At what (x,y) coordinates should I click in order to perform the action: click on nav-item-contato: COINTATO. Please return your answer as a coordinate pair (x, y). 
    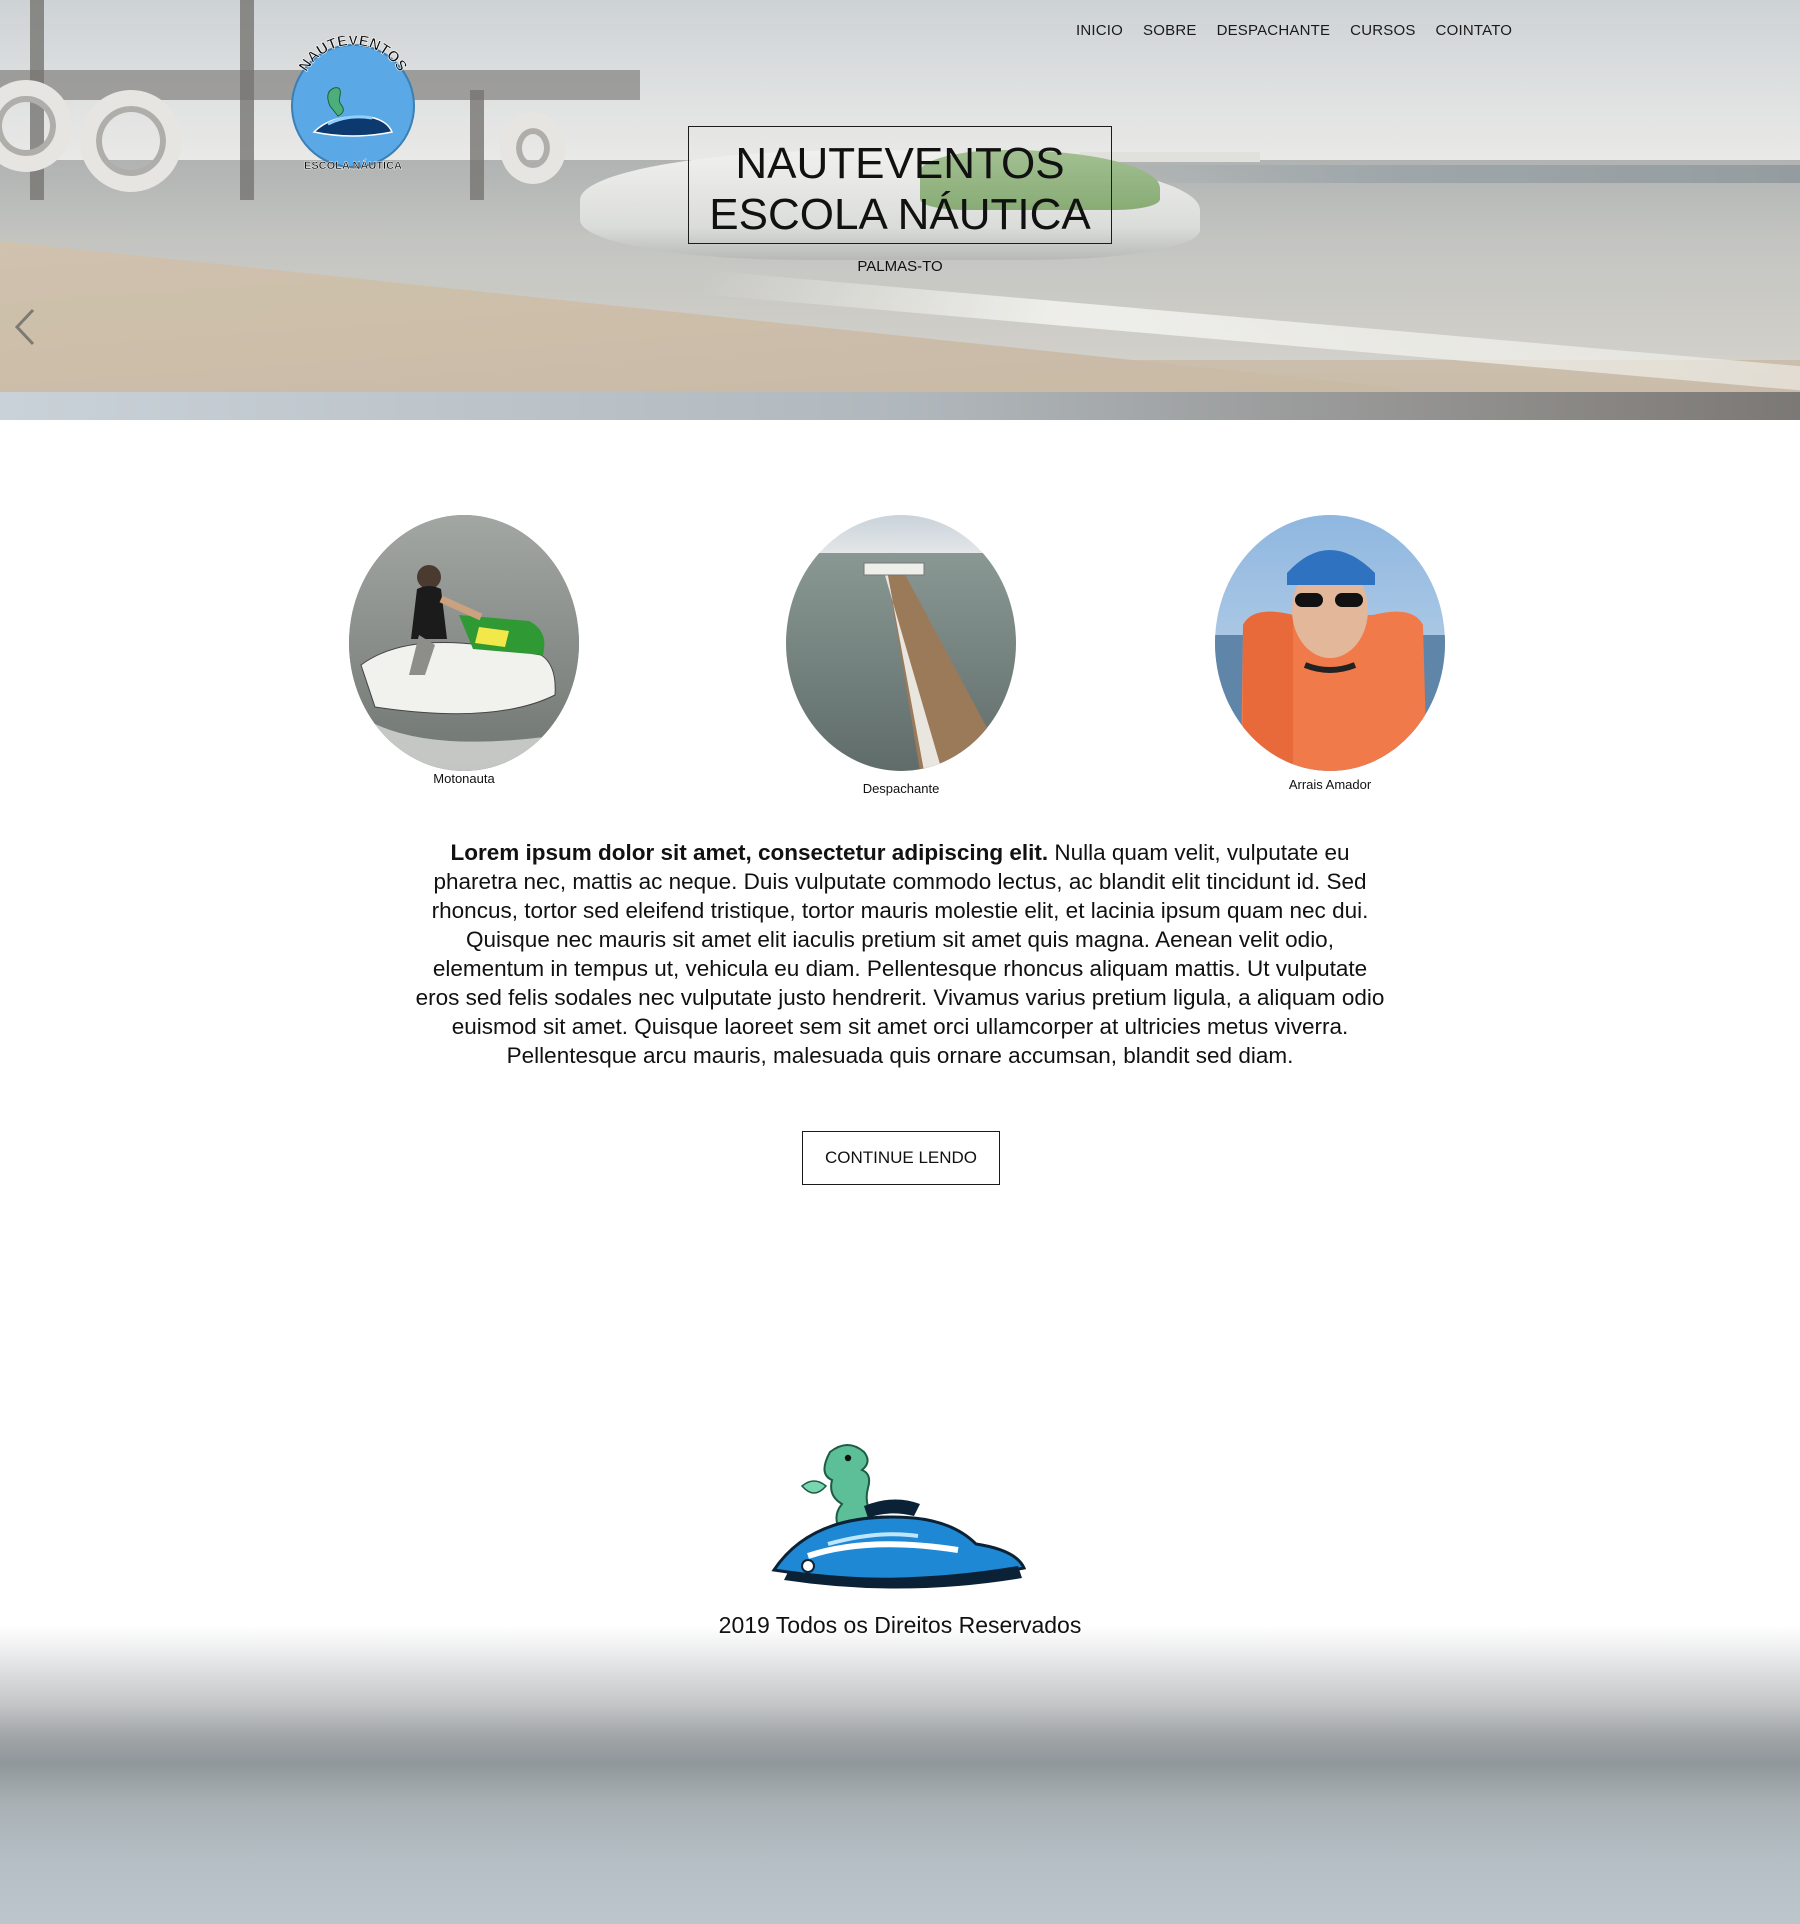
    Looking at the image, I should click on (1474, 30).